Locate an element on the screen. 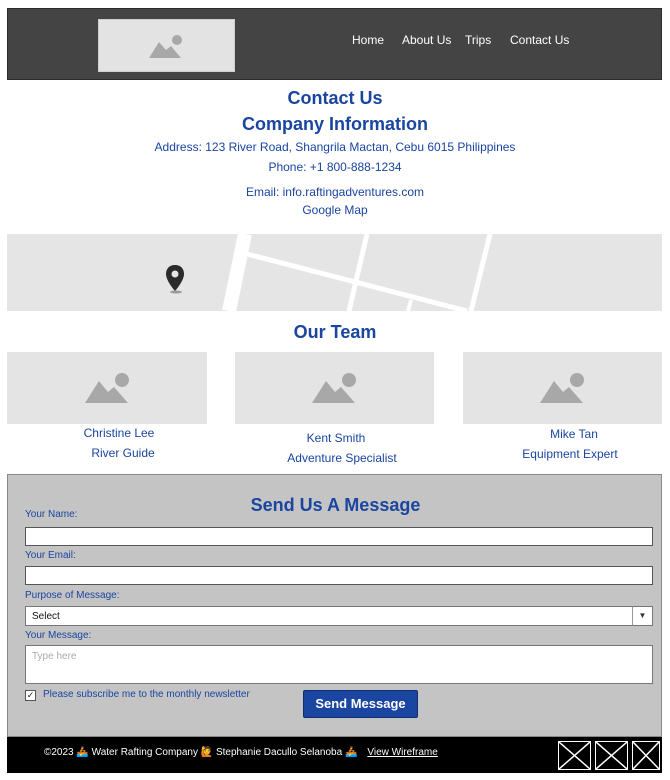 The width and height of the screenshot is (670, 780). email-text: Email: info.raftingadventures.com is located at coordinates (335, 192).